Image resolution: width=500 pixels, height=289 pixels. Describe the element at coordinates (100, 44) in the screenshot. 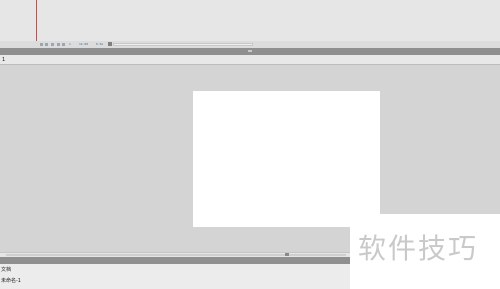

I see `elapsed-time: 0.0s` at that location.